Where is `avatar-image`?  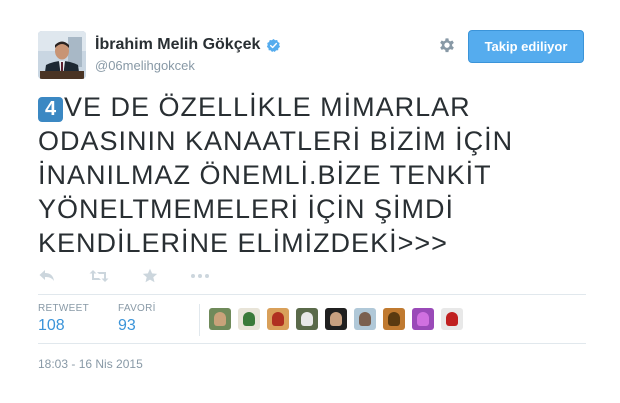 avatar-image is located at coordinates (62, 55).